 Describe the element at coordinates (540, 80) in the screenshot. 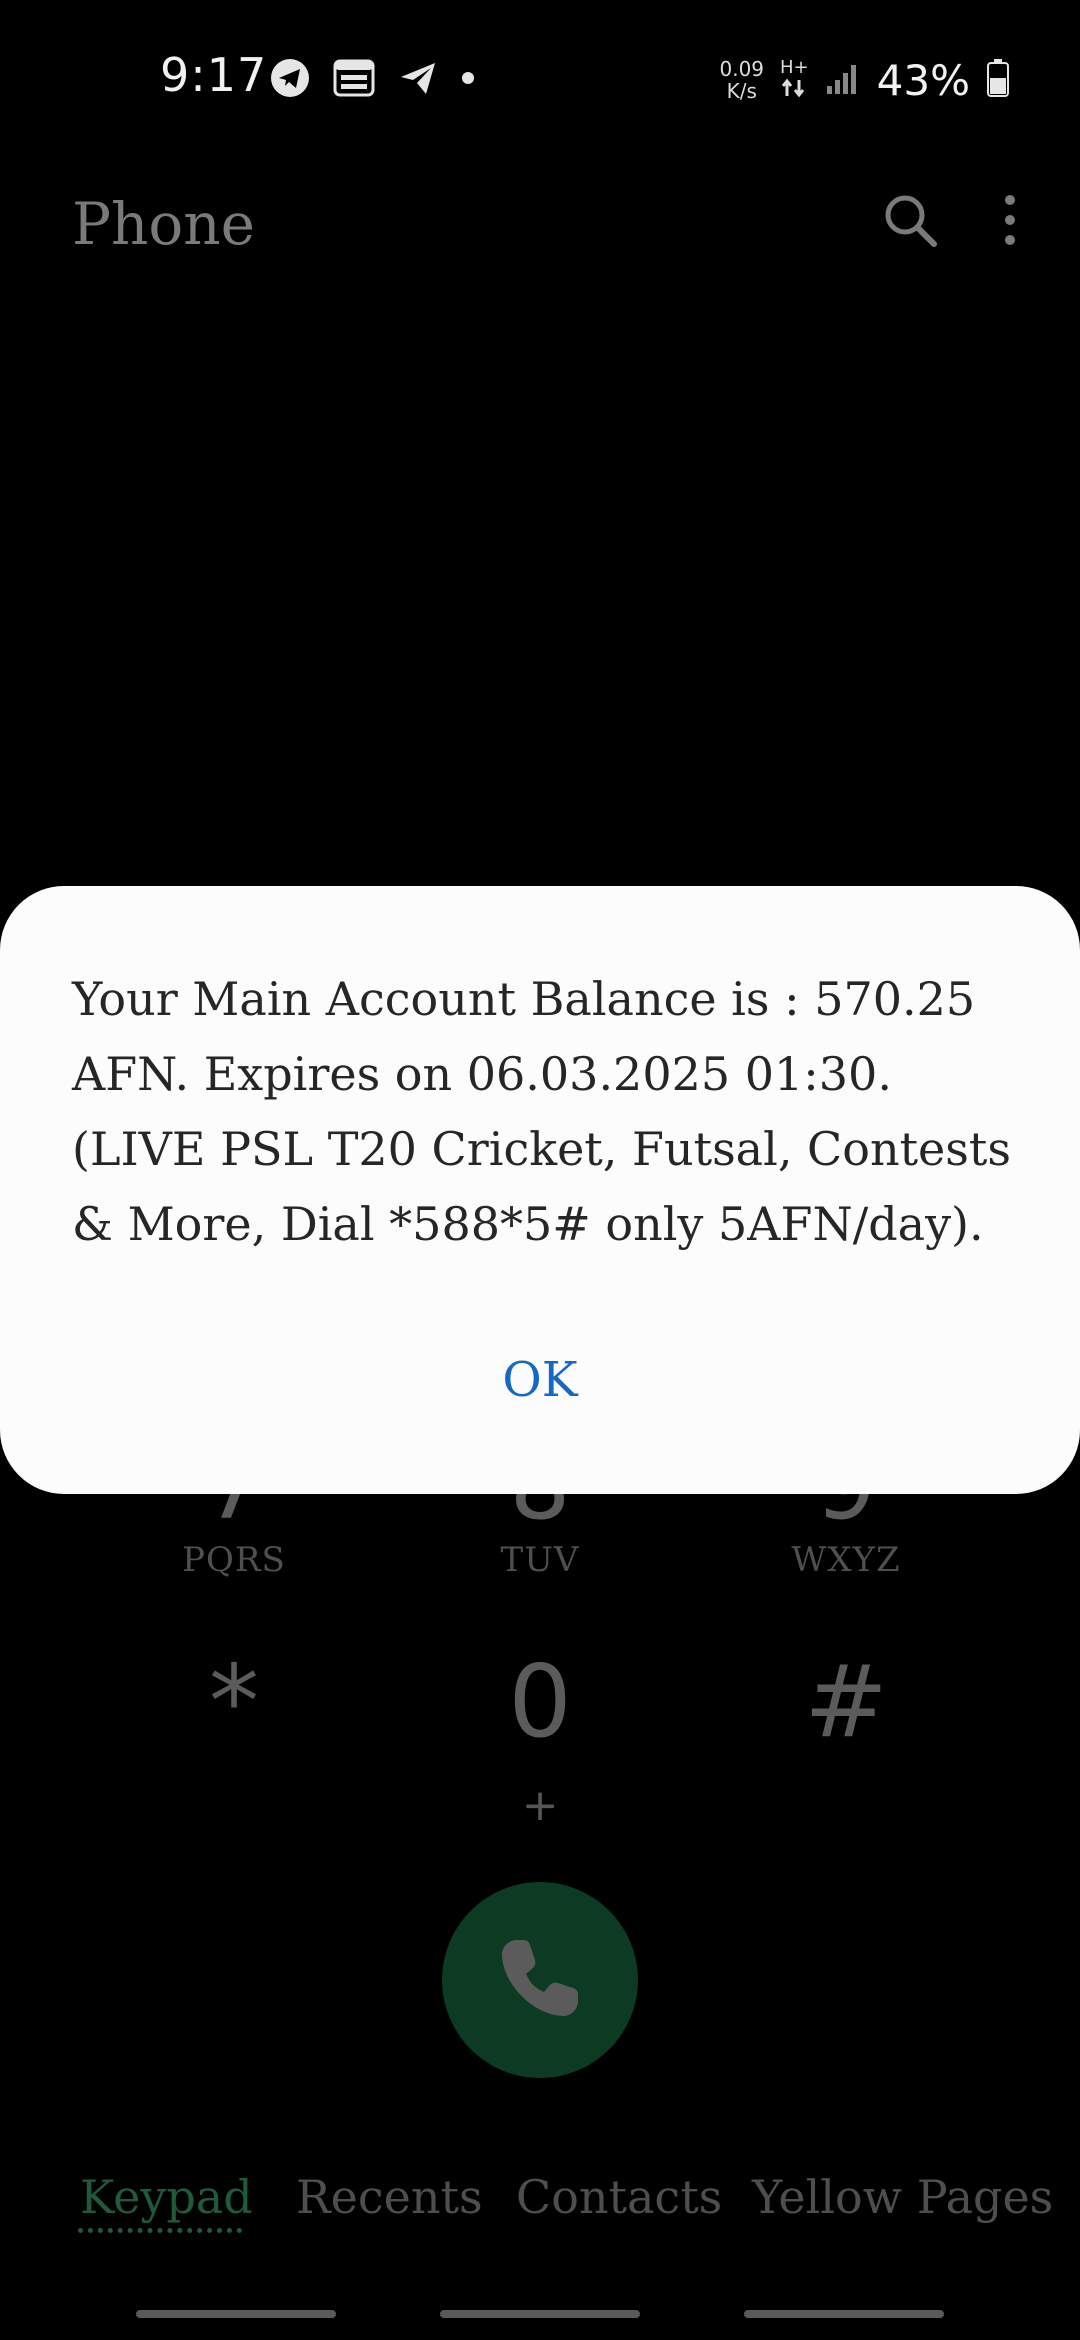

I see `status-bar: 9:17 0.09 K/s H+ 43%` at that location.